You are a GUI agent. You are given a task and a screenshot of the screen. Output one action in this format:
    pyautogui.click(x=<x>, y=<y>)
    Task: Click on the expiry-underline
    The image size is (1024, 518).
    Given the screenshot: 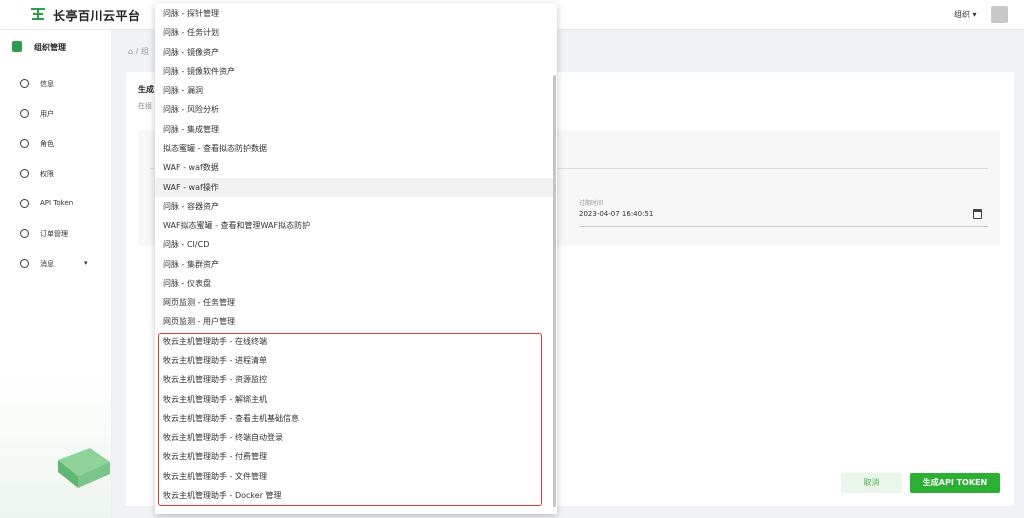 What is the action you would take?
    pyautogui.click(x=783, y=226)
    